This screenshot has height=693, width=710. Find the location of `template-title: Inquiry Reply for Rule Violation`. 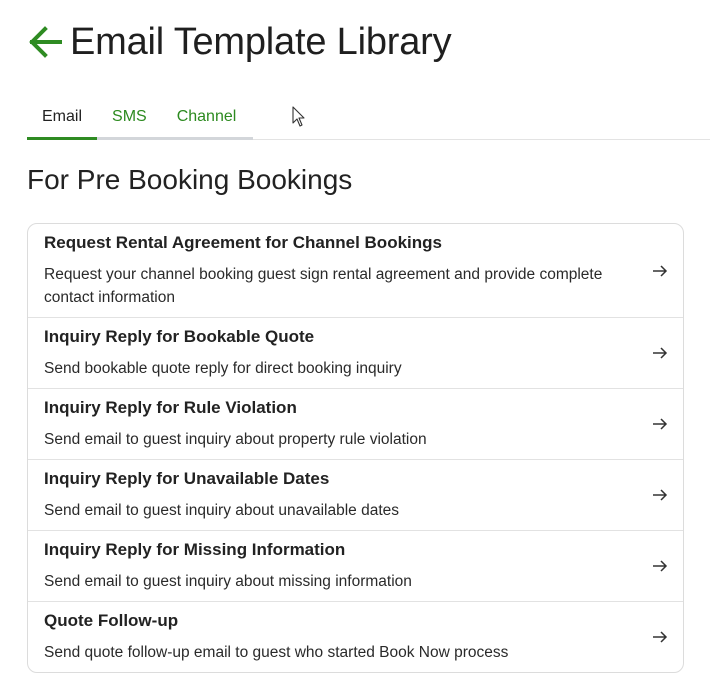

template-title: Inquiry Reply for Rule Violation is located at coordinates (170, 407).